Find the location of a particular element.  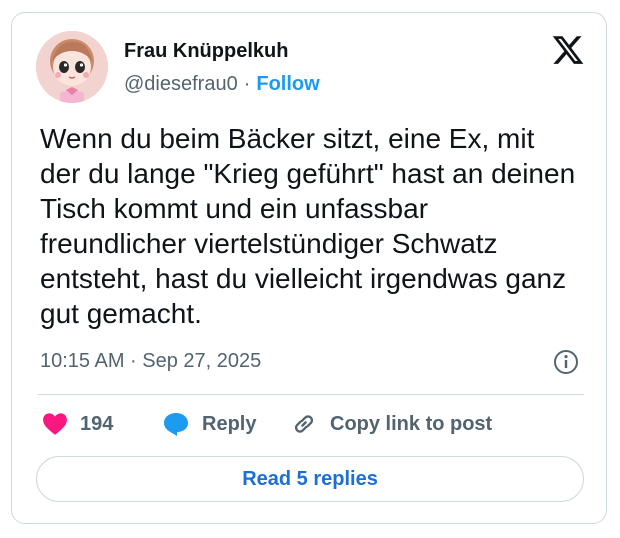

speech-bubble-icon is located at coordinates (176, 424).